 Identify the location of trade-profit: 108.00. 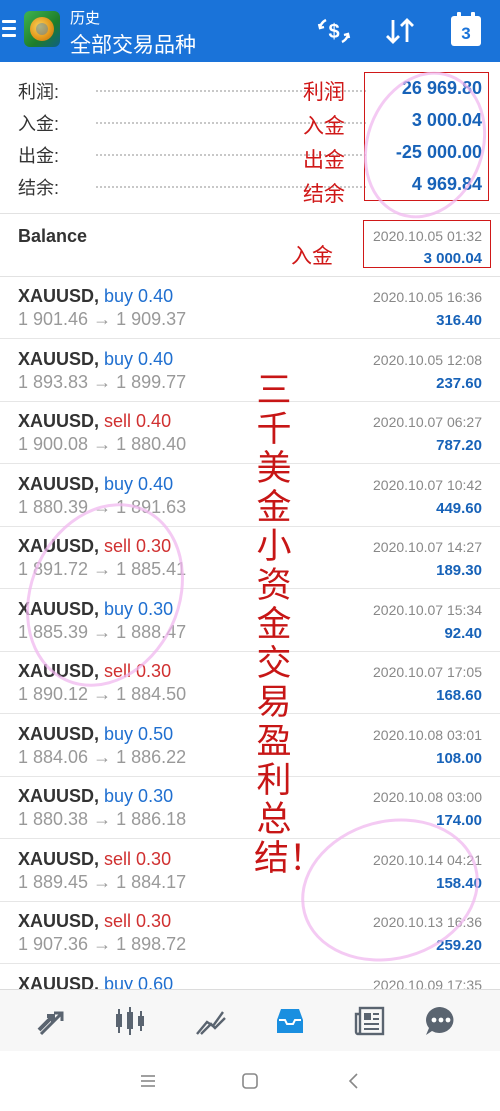
(459, 758).